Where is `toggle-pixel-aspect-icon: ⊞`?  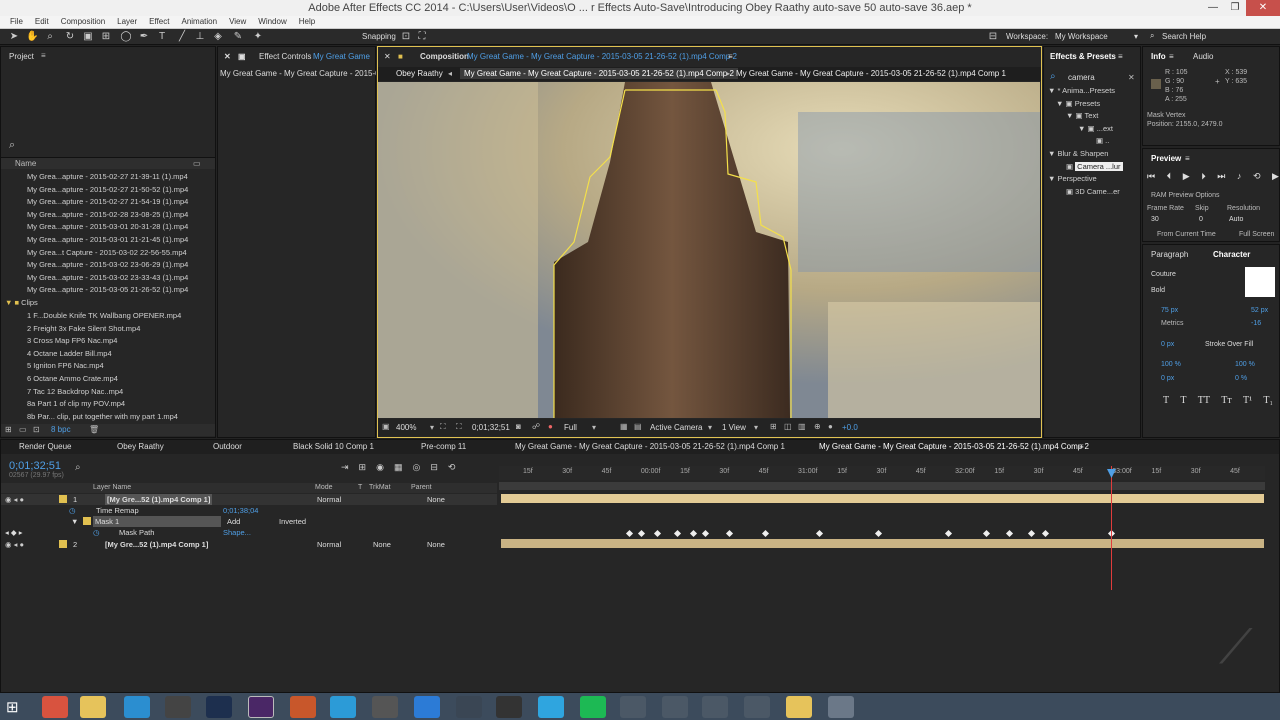 toggle-pixel-aspect-icon: ⊞ is located at coordinates (773, 426).